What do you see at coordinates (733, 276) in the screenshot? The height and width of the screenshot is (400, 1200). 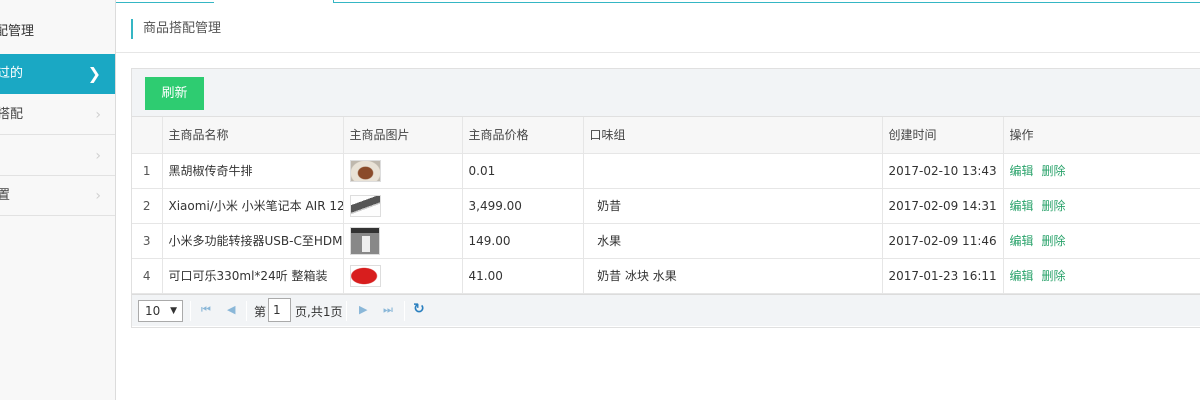 I see `flavor-group: 奶昔 冰块 水果` at bounding box center [733, 276].